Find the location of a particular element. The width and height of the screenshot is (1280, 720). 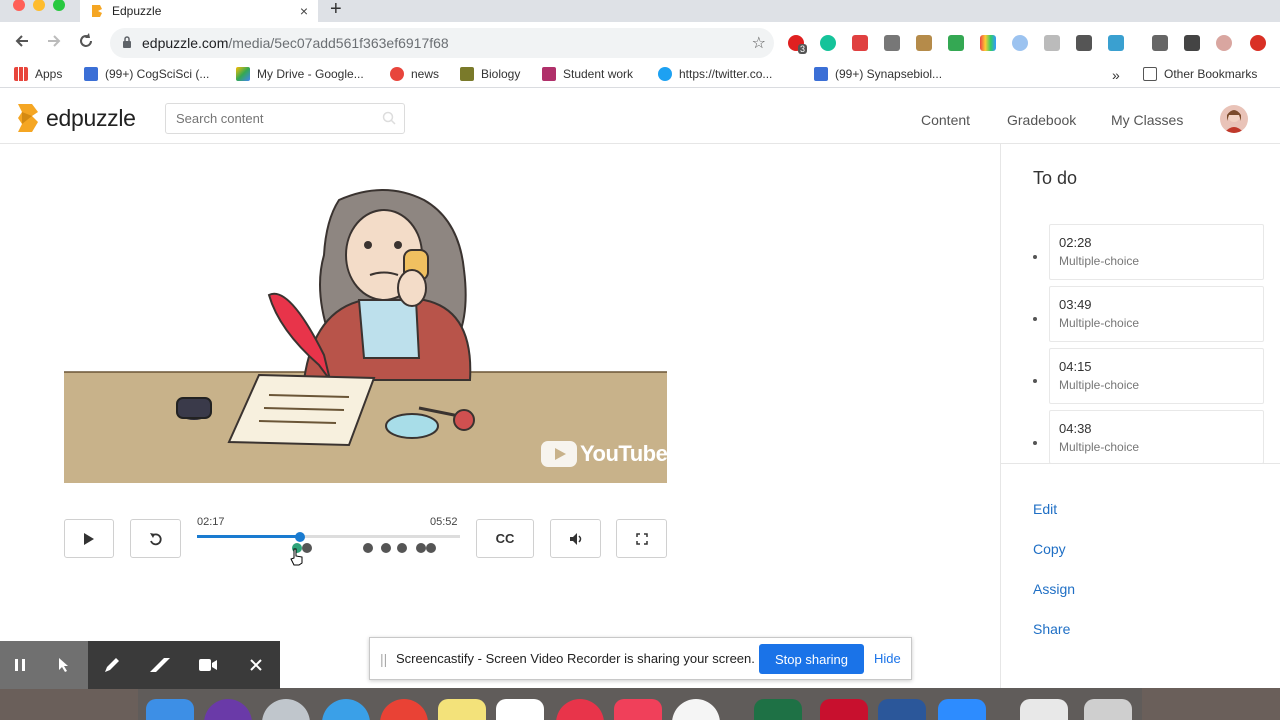

browser-tab-strip: Edpuzzle × + is located at coordinates (640, 11).